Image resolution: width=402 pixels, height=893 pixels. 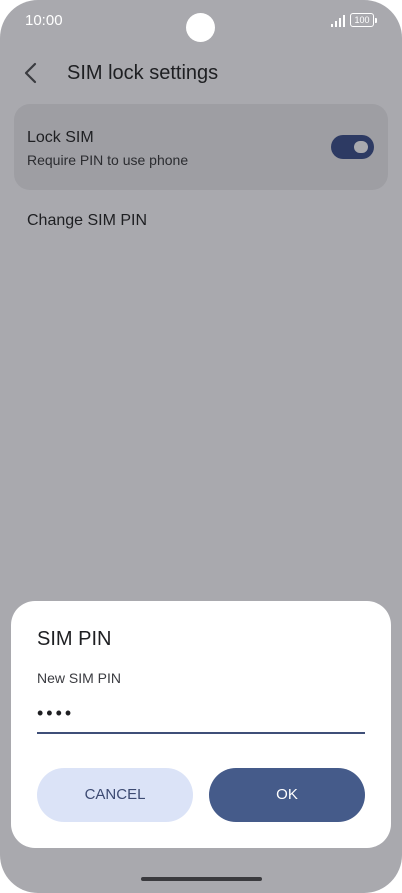 What do you see at coordinates (352, 147) in the screenshot?
I see `lock-sim-toggle` at bounding box center [352, 147].